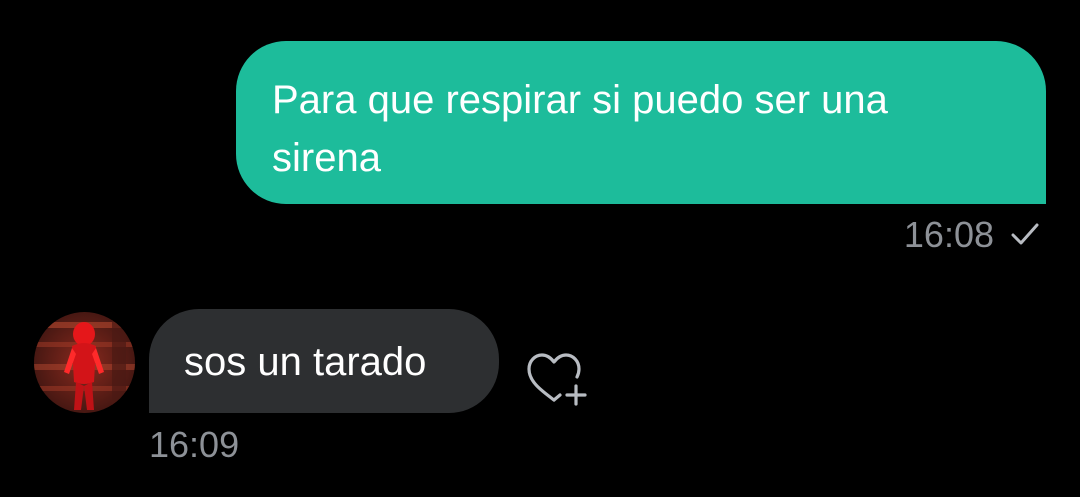 The width and height of the screenshot is (1080, 497). What do you see at coordinates (557, 379) in the screenshot?
I see `heart-plus-icon` at bounding box center [557, 379].